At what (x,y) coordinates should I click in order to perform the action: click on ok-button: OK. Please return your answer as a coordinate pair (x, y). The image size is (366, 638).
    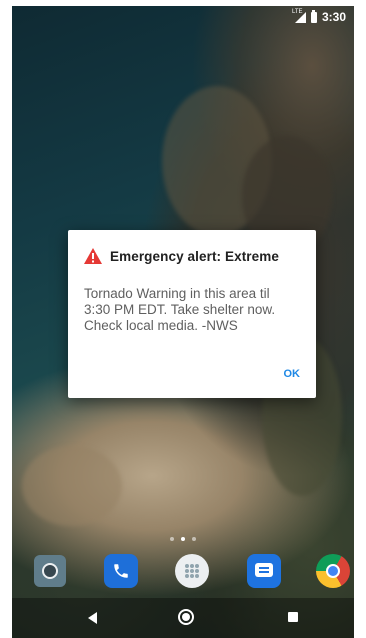
    Looking at the image, I should click on (292, 374).